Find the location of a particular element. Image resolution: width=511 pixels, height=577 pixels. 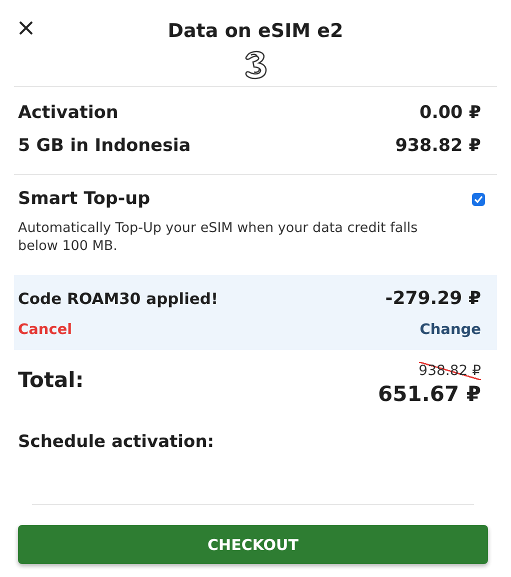

smart-topup-title: Smart Top-up is located at coordinates (84, 199).